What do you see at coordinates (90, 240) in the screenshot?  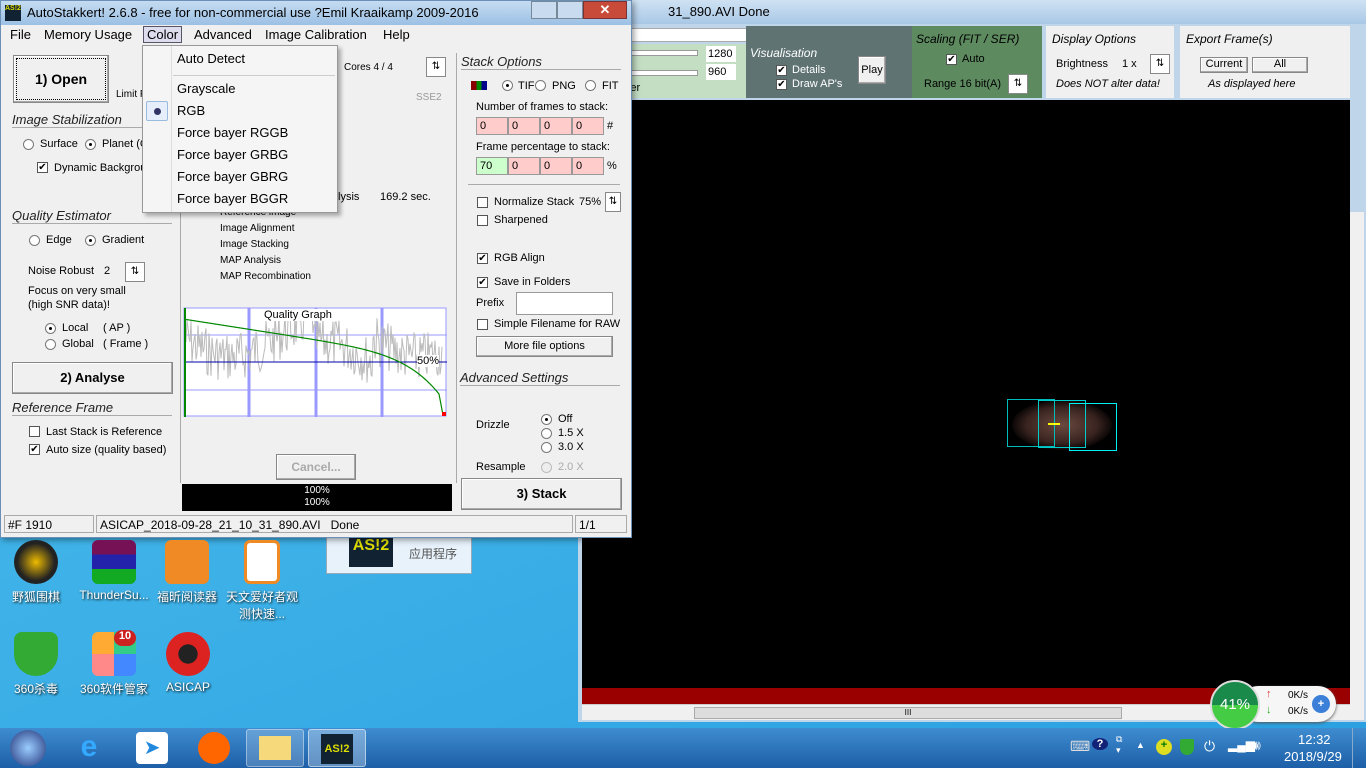 I see `gradient-radio` at bounding box center [90, 240].